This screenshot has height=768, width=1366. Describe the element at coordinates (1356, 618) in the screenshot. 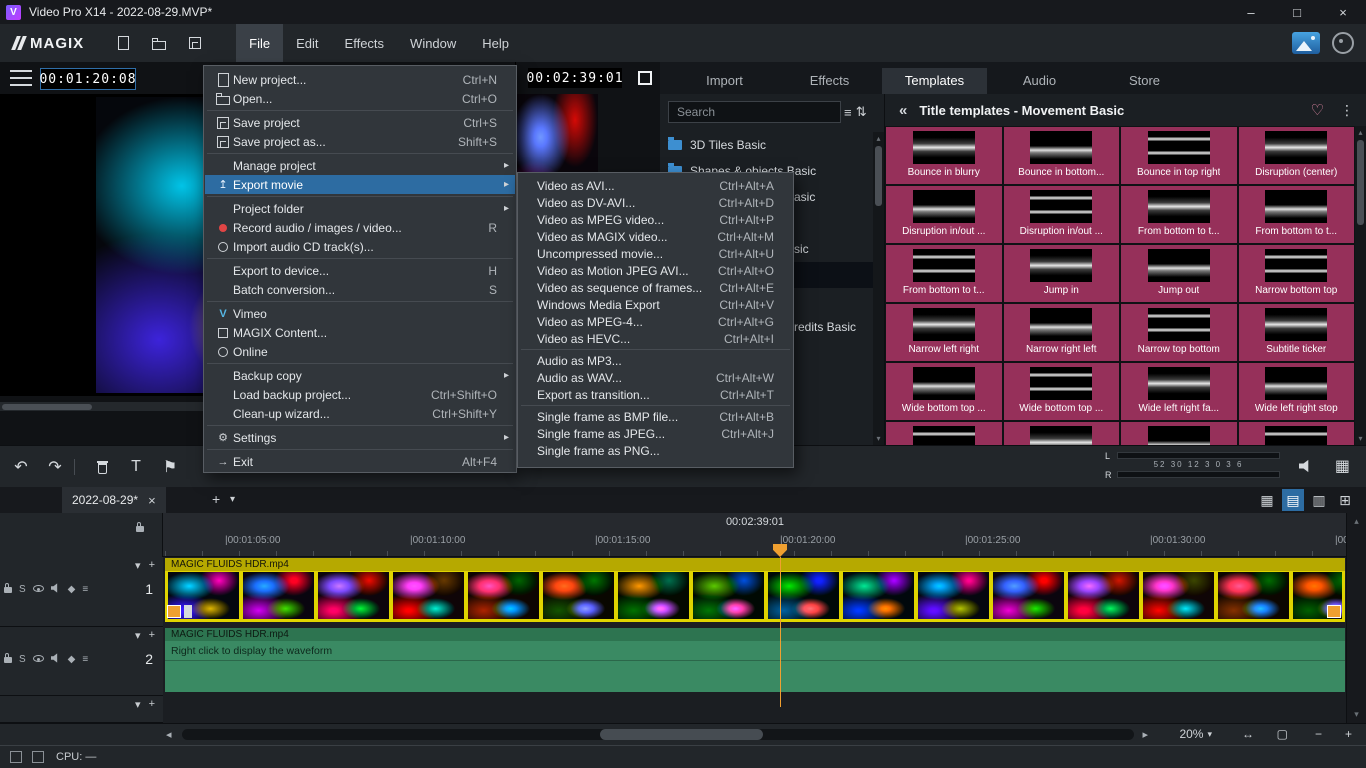

I see `timeline-vscrollbar: ▴ ▾` at that location.